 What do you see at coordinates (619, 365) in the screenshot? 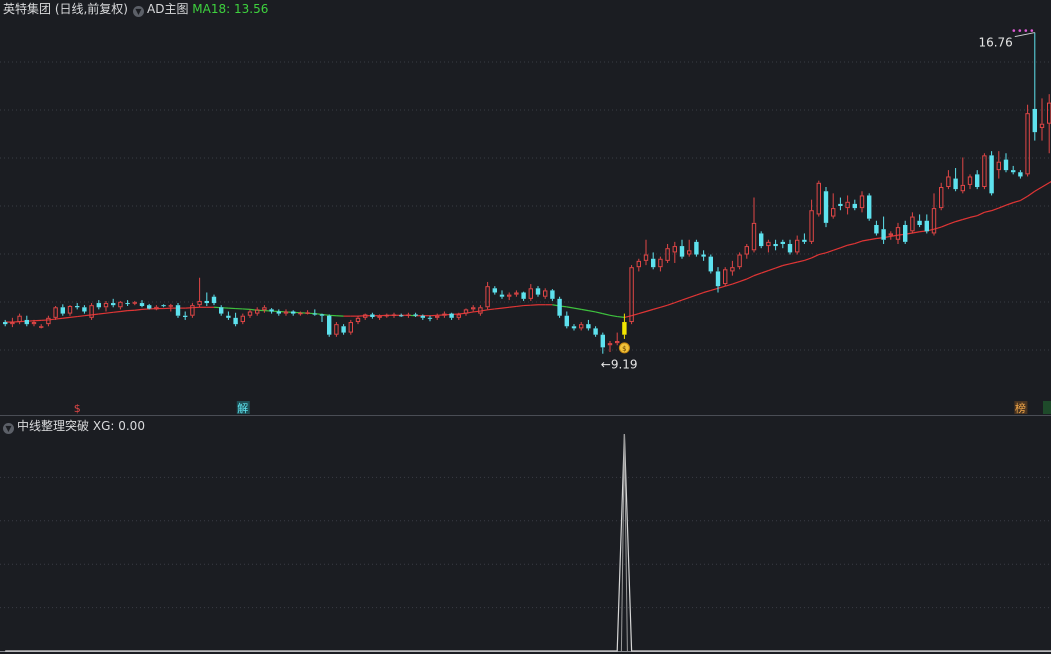
I see `low-price-label: ←9.19` at bounding box center [619, 365].